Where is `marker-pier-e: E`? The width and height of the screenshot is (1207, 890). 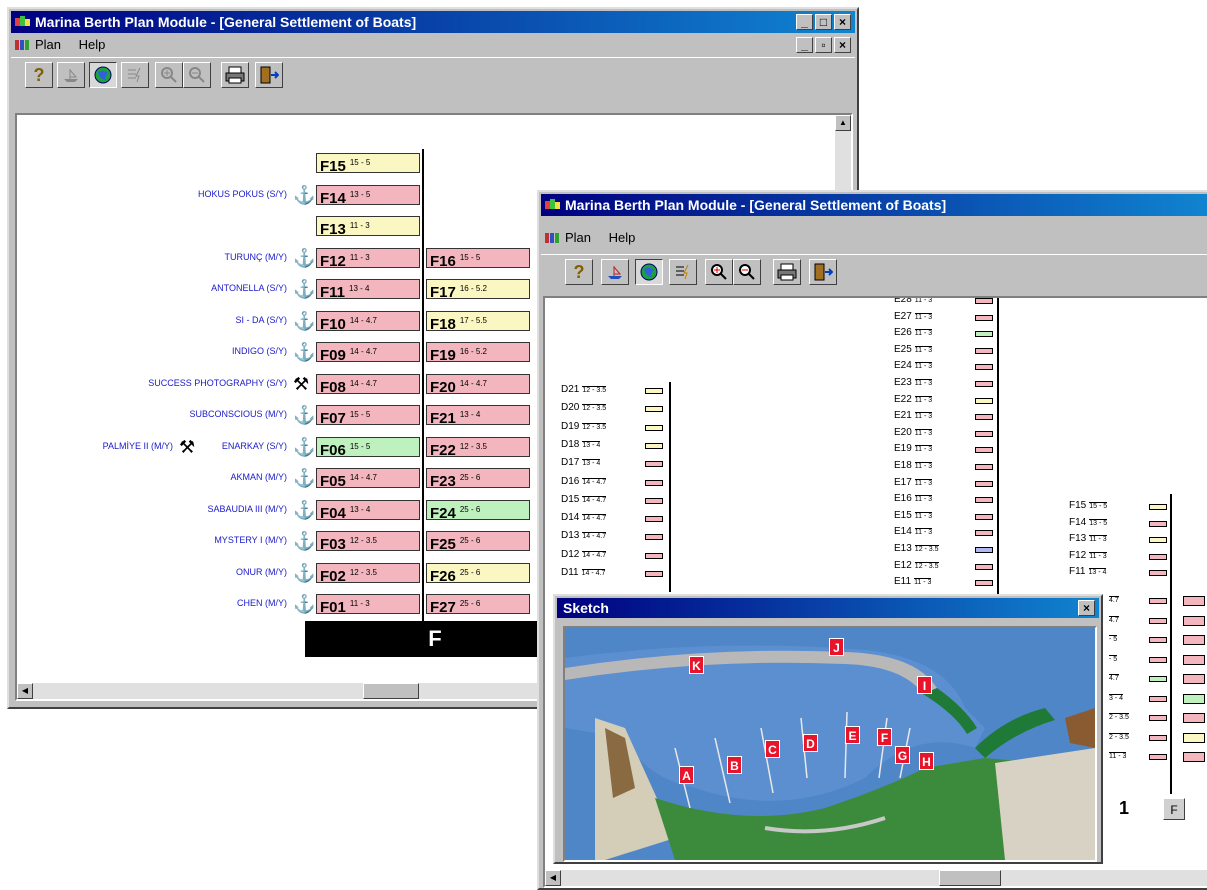
marker-pier-e: E is located at coordinates (852, 735).